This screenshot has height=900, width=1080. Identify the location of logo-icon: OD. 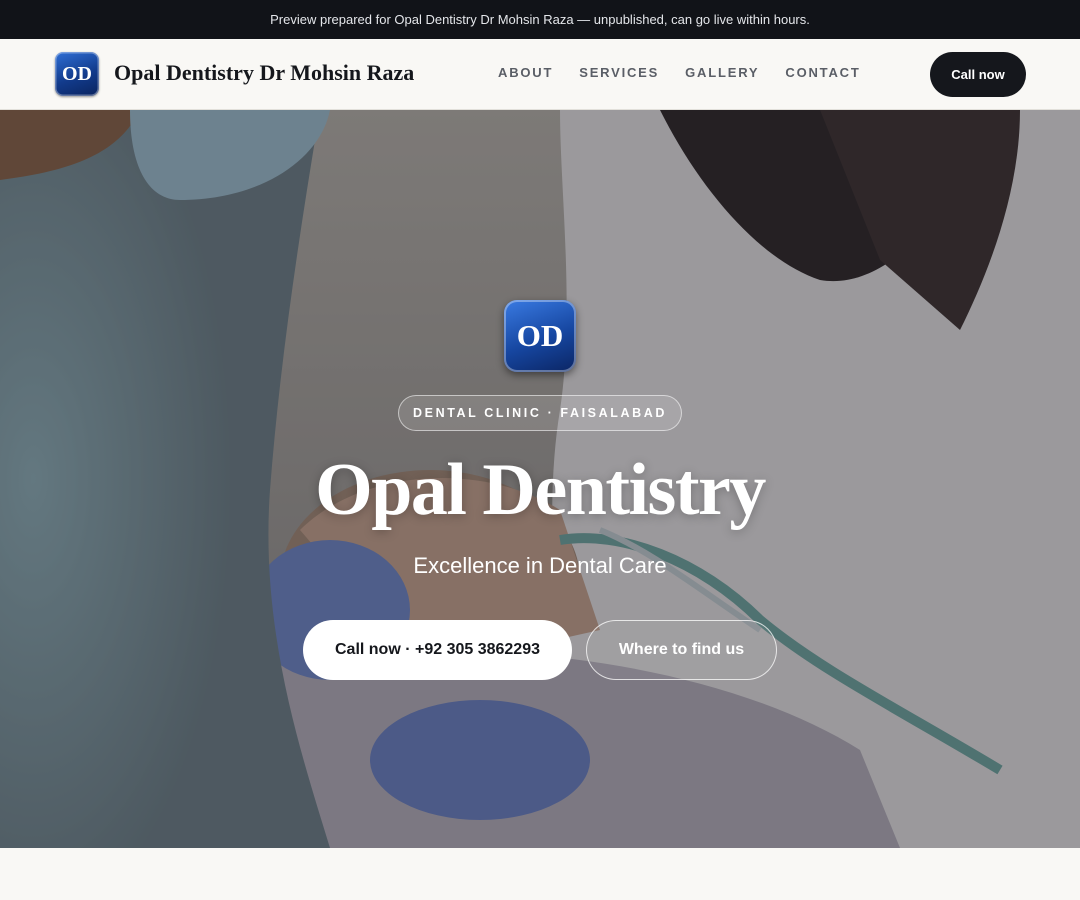
(77, 74).